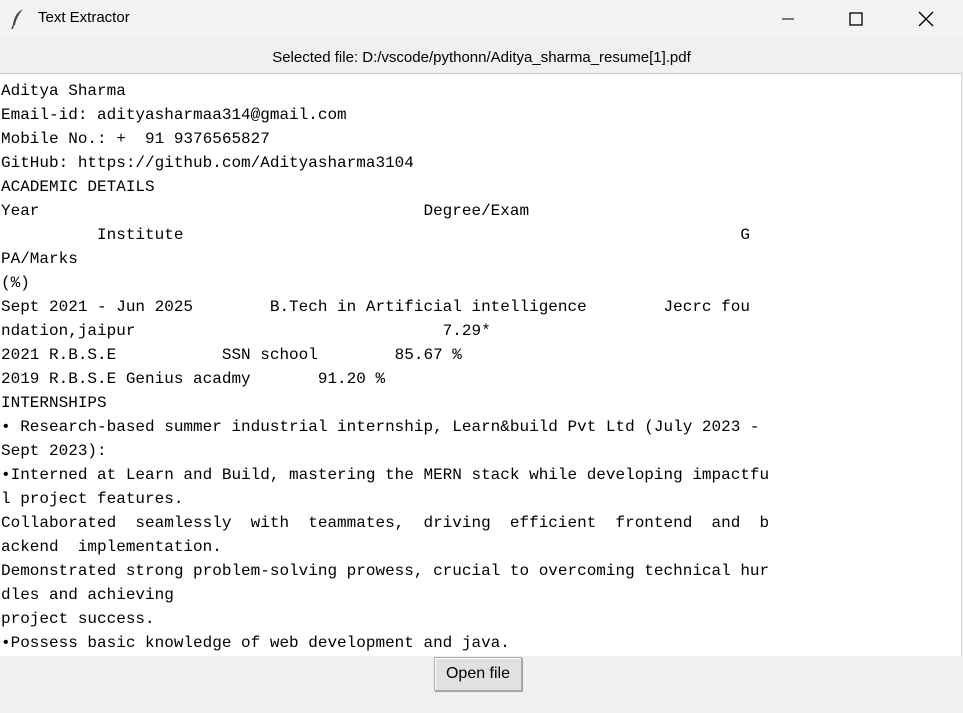  I want to click on text-line: ackend implementation., so click(111, 547).